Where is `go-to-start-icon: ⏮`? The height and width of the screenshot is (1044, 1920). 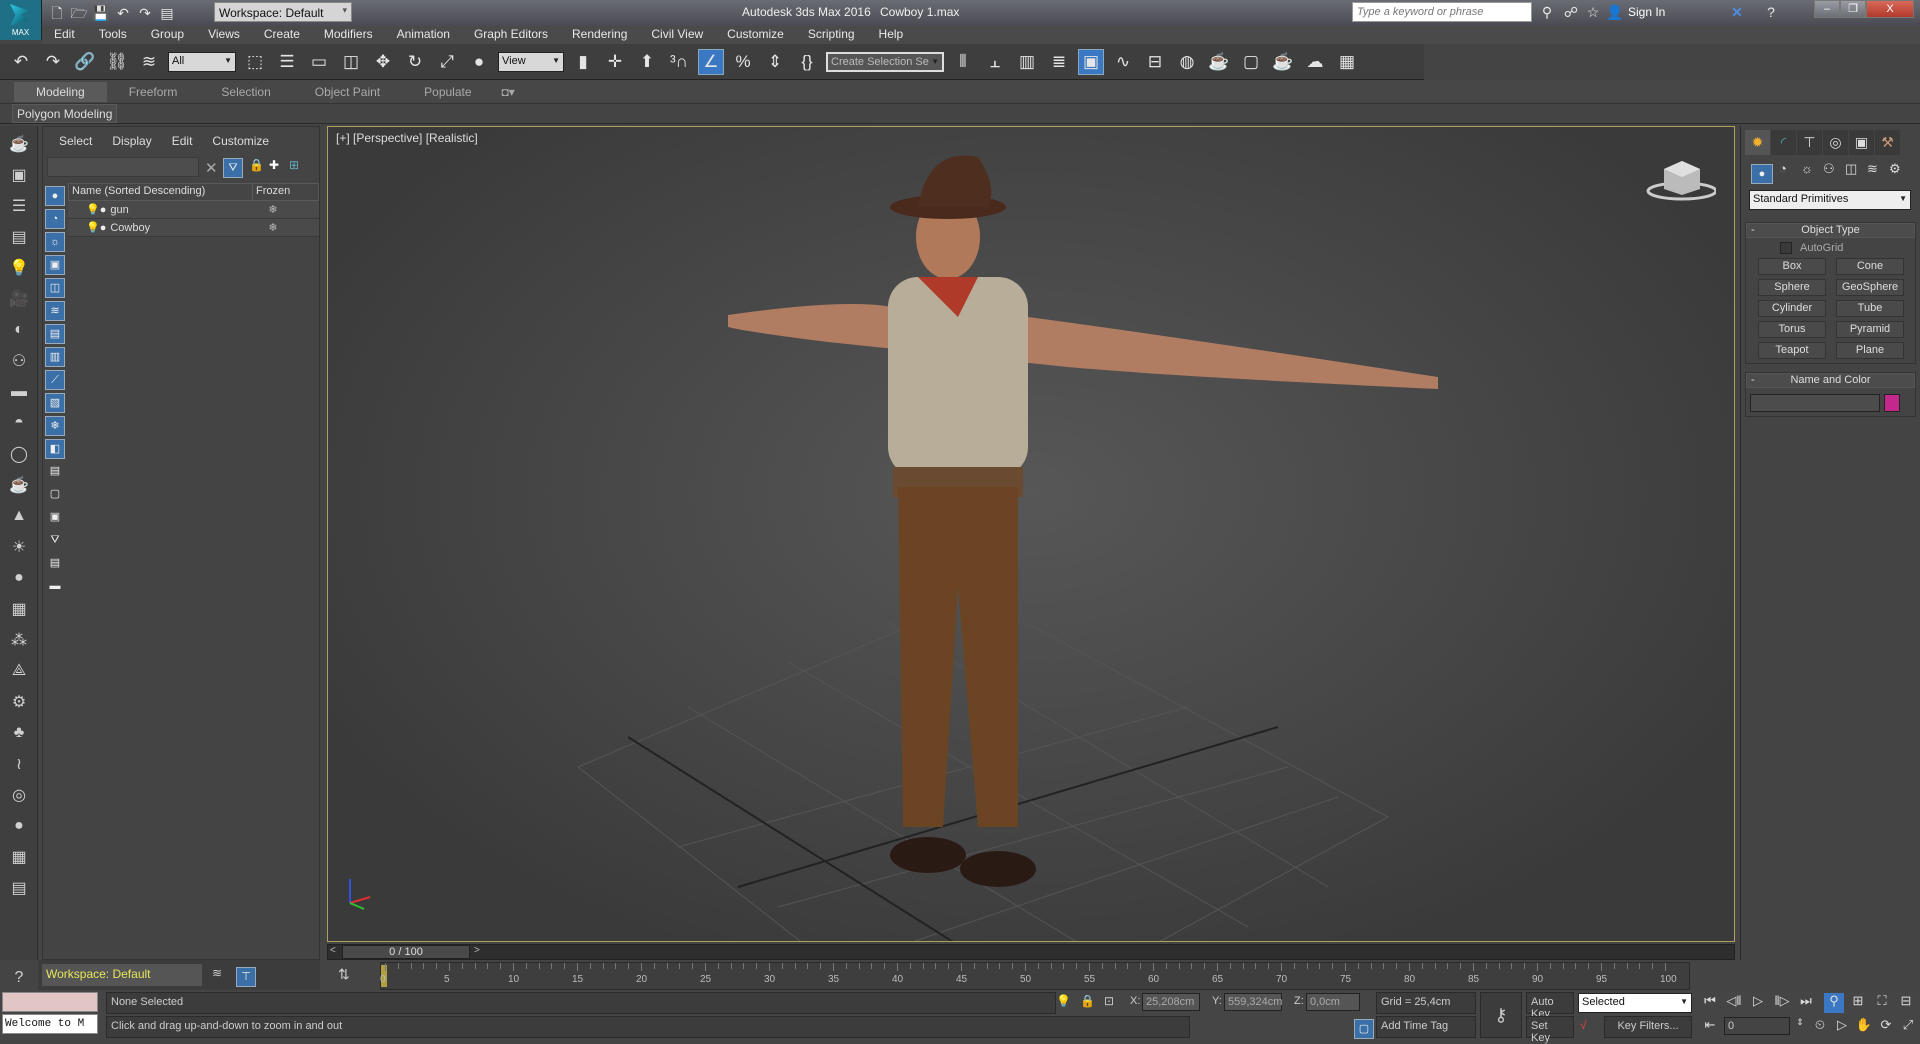
go-to-start-icon: ⏮ is located at coordinates (1710, 1003).